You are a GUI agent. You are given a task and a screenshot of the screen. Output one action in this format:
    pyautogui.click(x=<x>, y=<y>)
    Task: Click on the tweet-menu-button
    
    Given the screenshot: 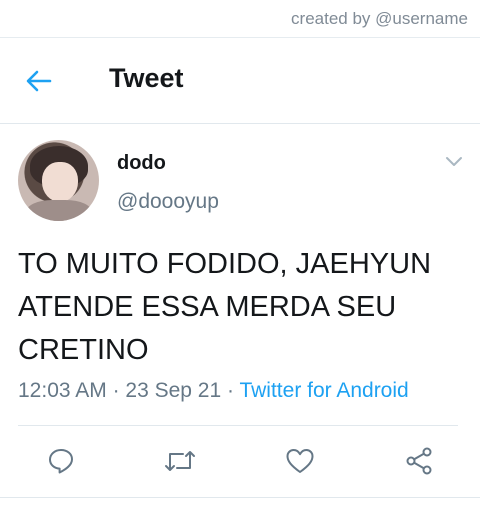 What is the action you would take?
    pyautogui.click(x=454, y=162)
    